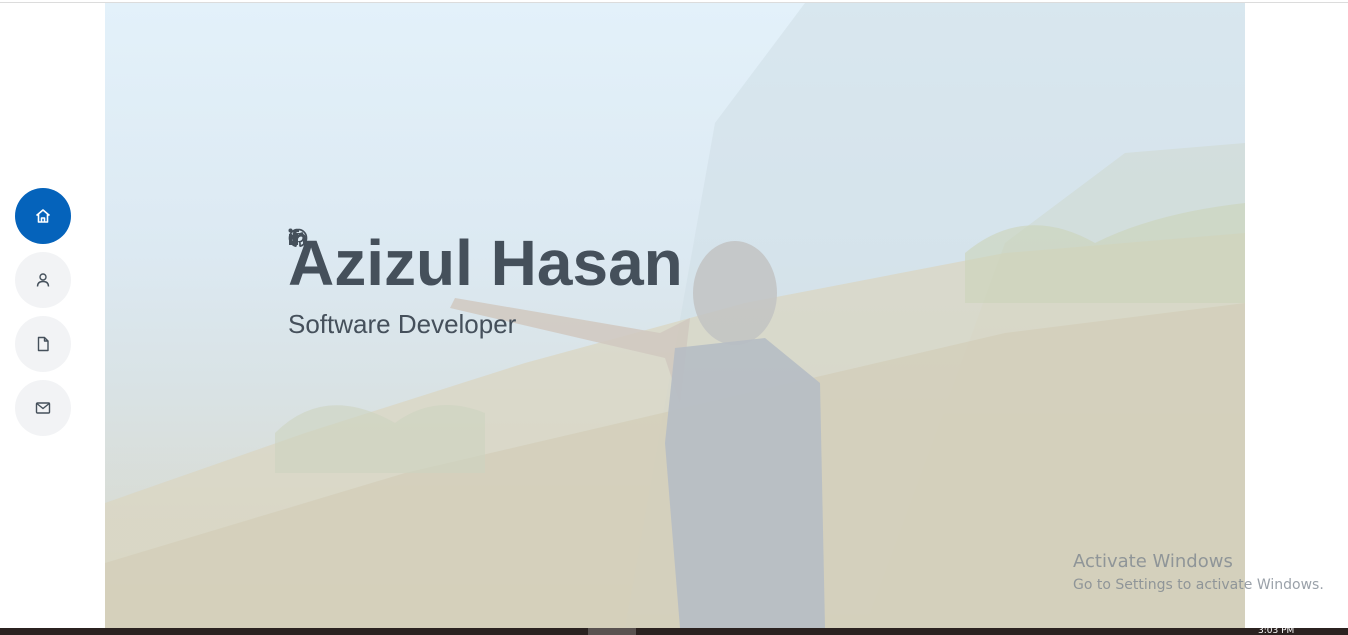 This screenshot has height=635, width=1348. I want to click on person-icon, so click(43, 280).